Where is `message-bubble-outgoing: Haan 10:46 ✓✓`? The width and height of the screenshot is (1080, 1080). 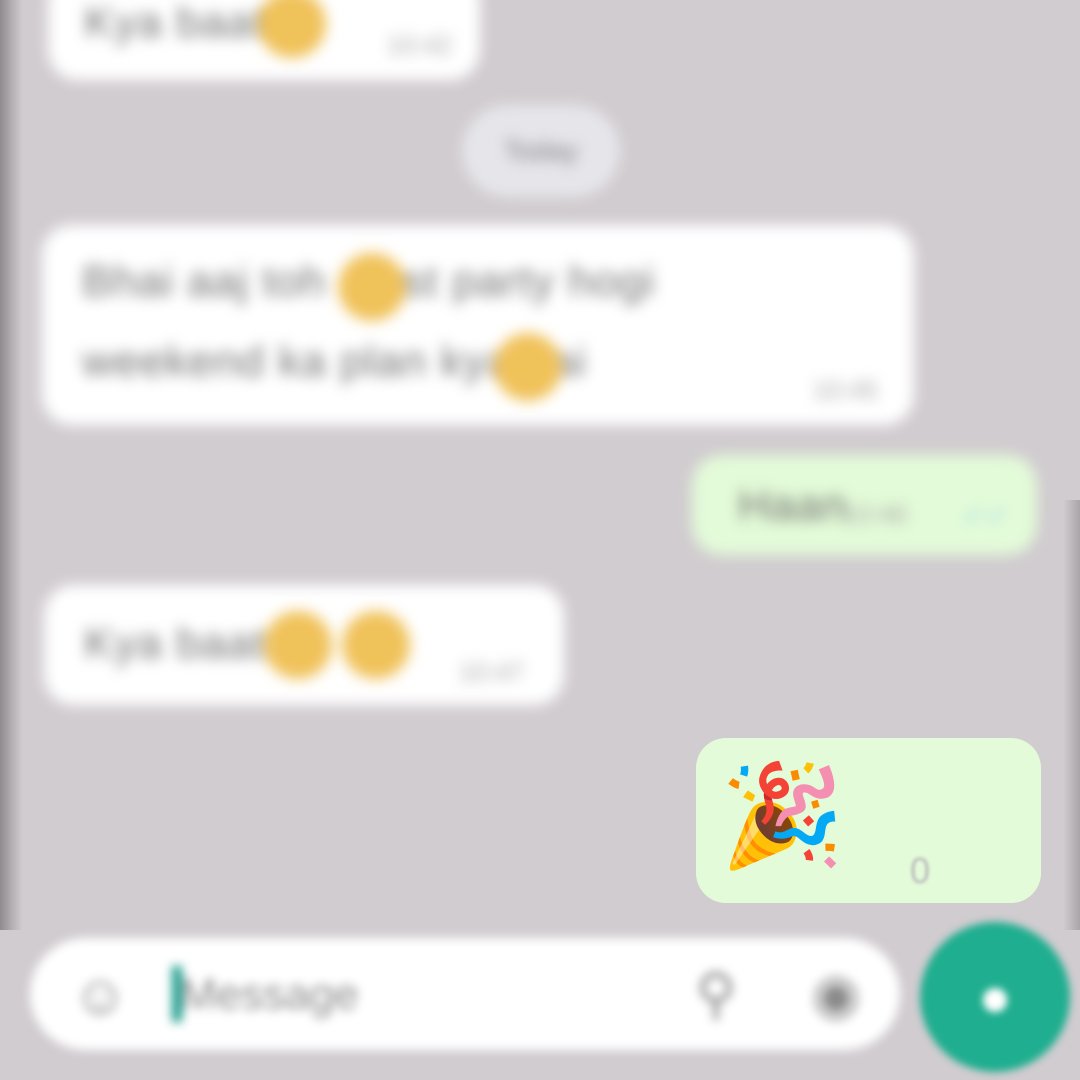
message-bubble-outgoing: Haan 10:46 ✓✓ is located at coordinates (864, 505).